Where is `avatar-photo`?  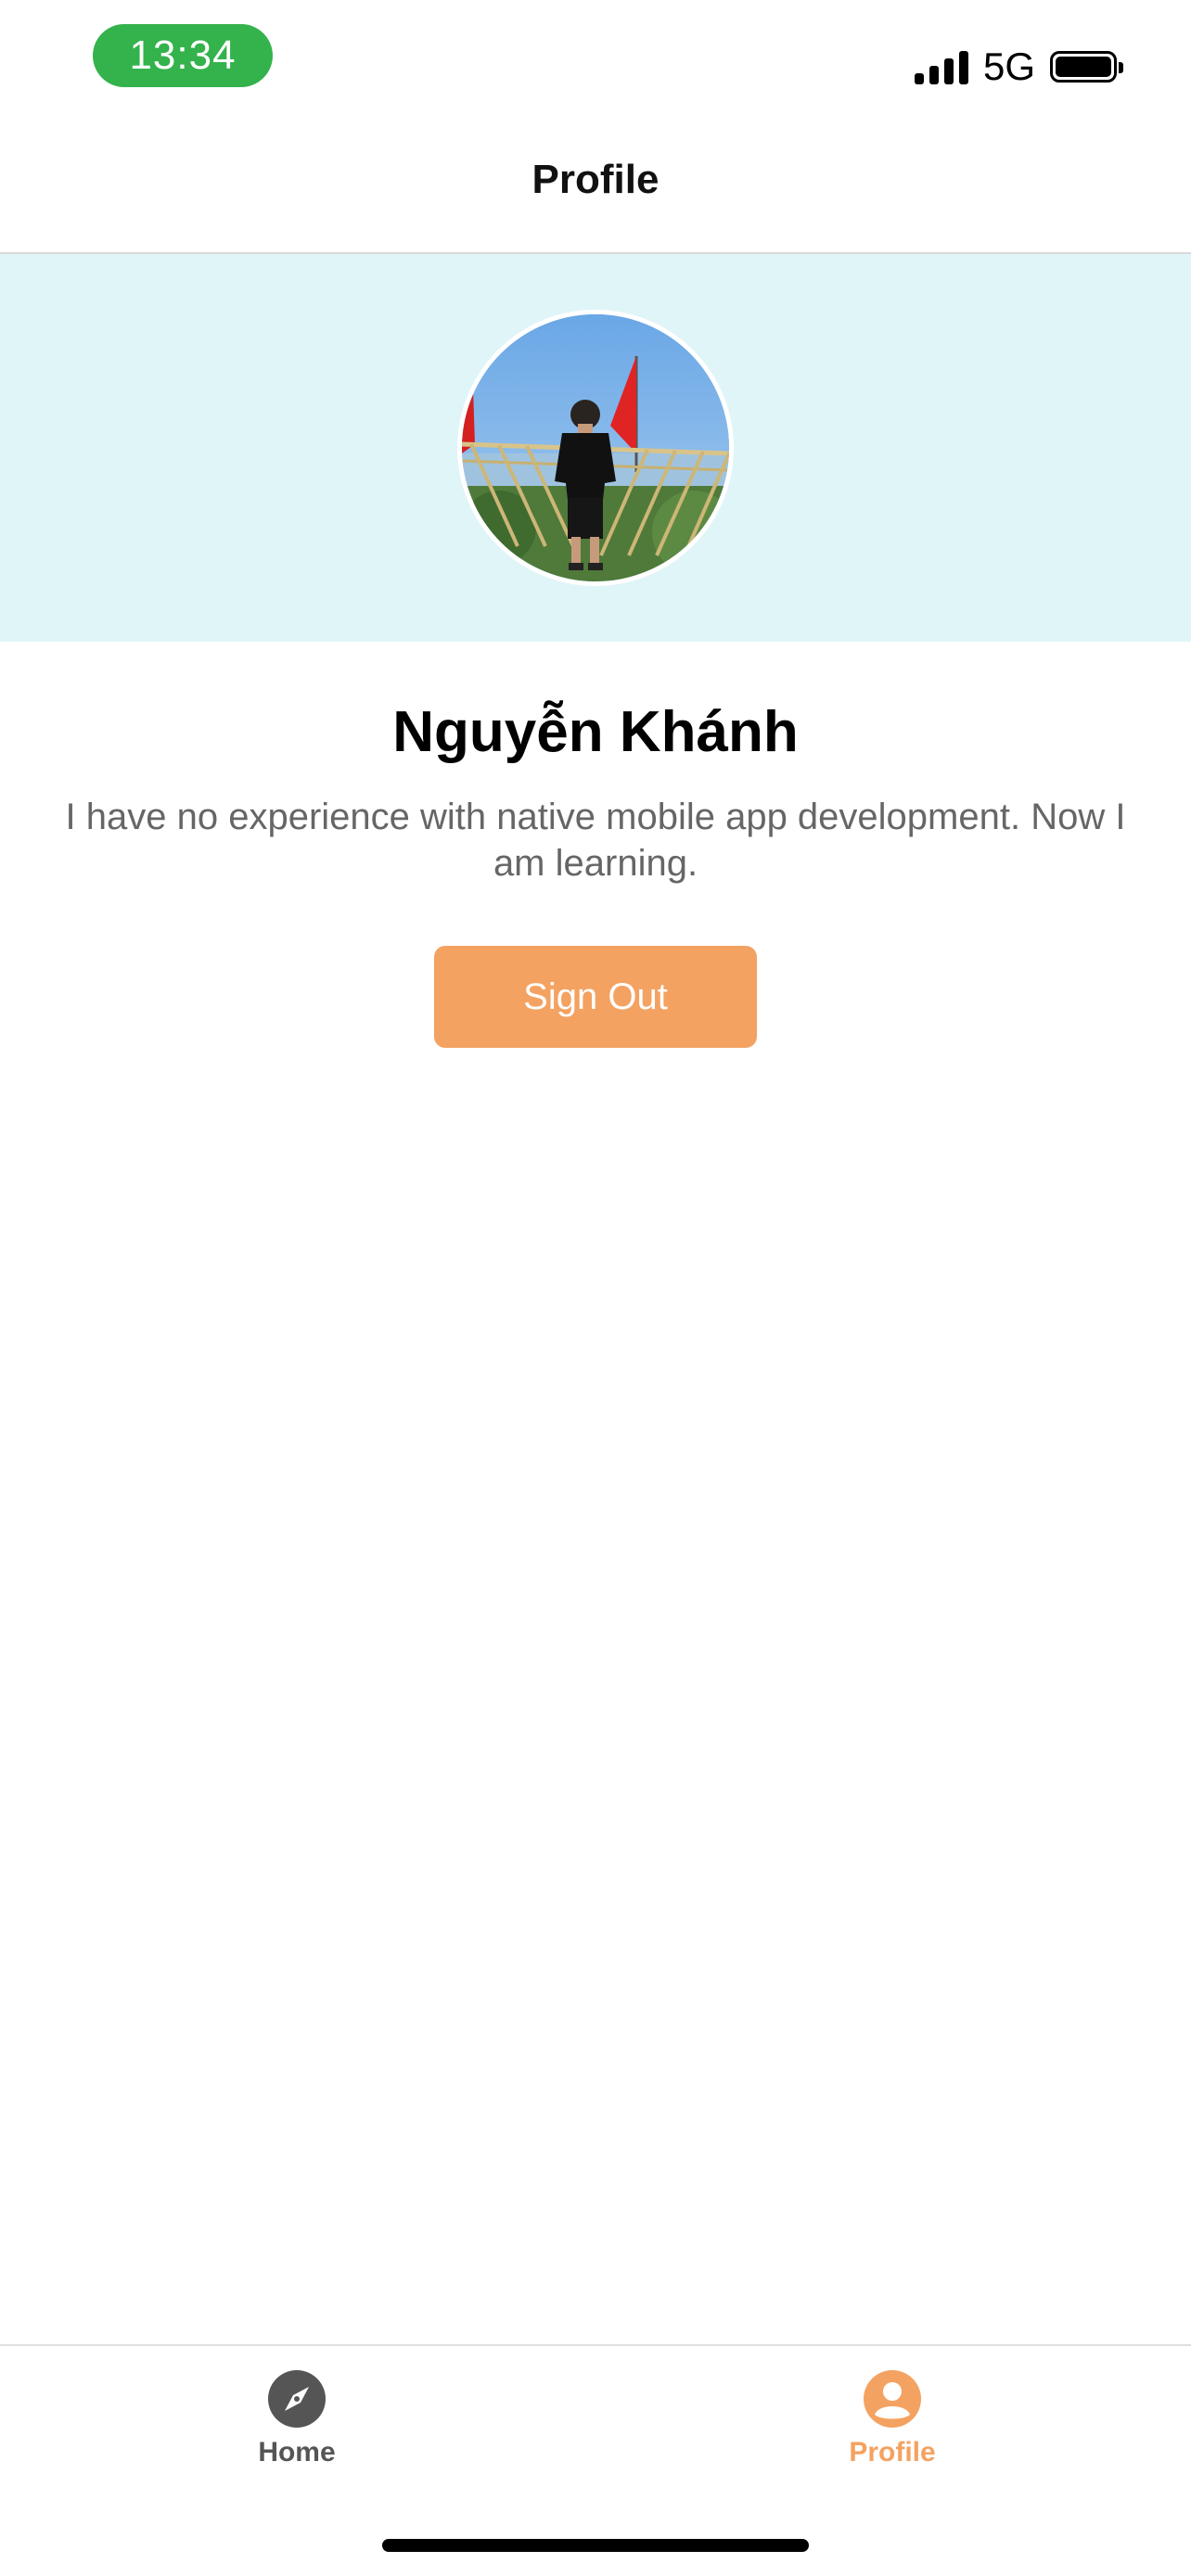 avatar-photo is located at coordinates (595, 447).